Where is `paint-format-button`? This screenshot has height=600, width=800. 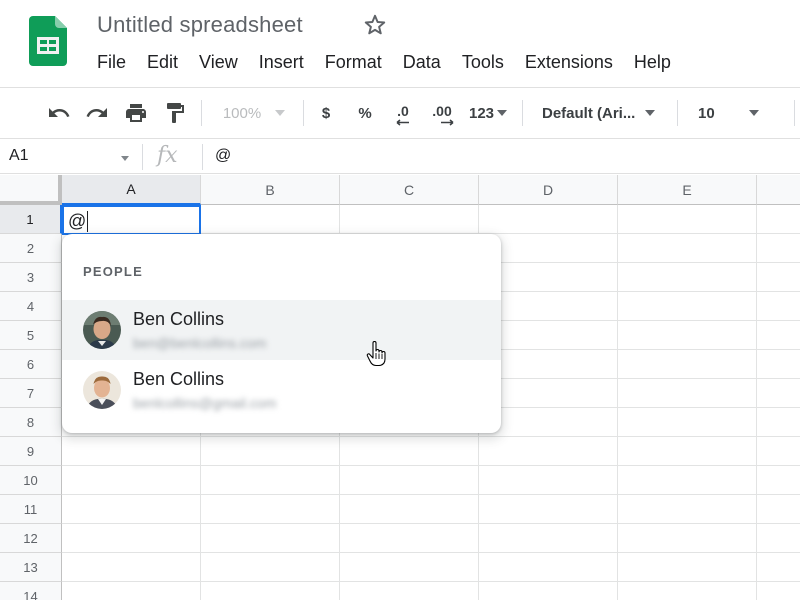 paint-format-button is located at coordinates (175, 113).